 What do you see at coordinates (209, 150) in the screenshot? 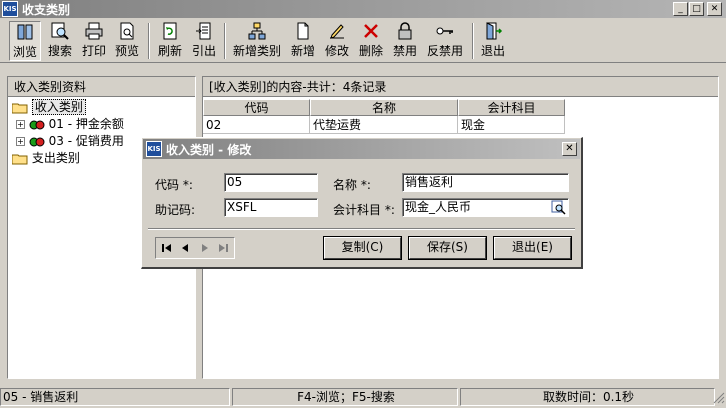
I see `dialog-title: 收入类别 - 修改` at bounding box center [209, 150].